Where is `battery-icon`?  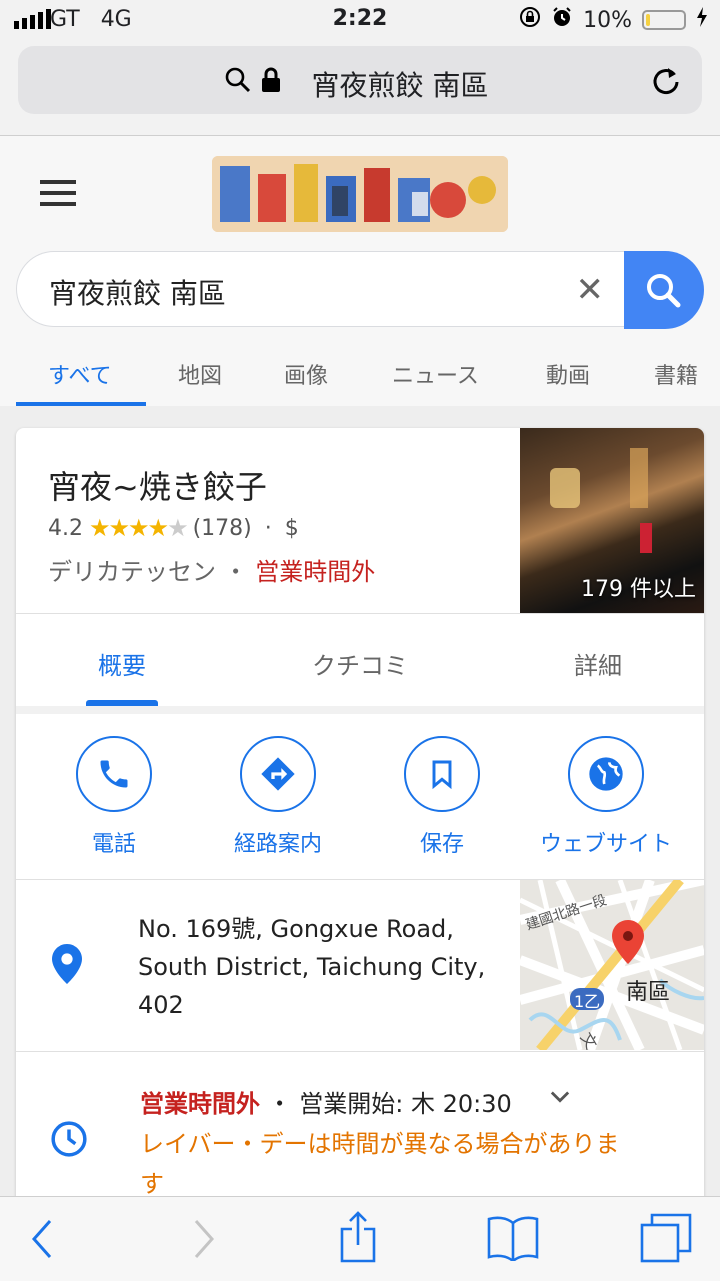 battery-icon is located at coordinates (664, 20).